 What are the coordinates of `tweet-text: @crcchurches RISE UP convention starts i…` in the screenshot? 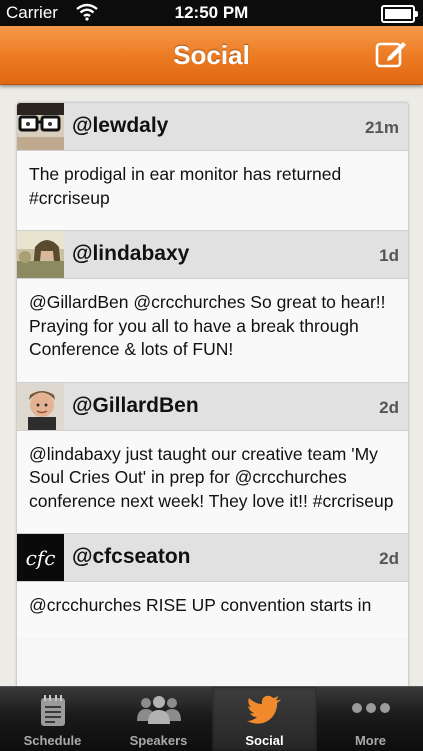 It's located at (212, 610).